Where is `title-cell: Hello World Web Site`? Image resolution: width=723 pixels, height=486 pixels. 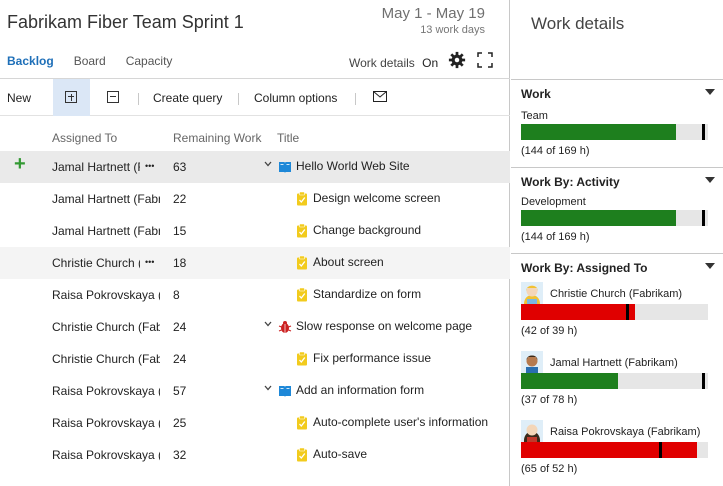
title-cell: Hello World Web Site is located at coordinates (403, 166).